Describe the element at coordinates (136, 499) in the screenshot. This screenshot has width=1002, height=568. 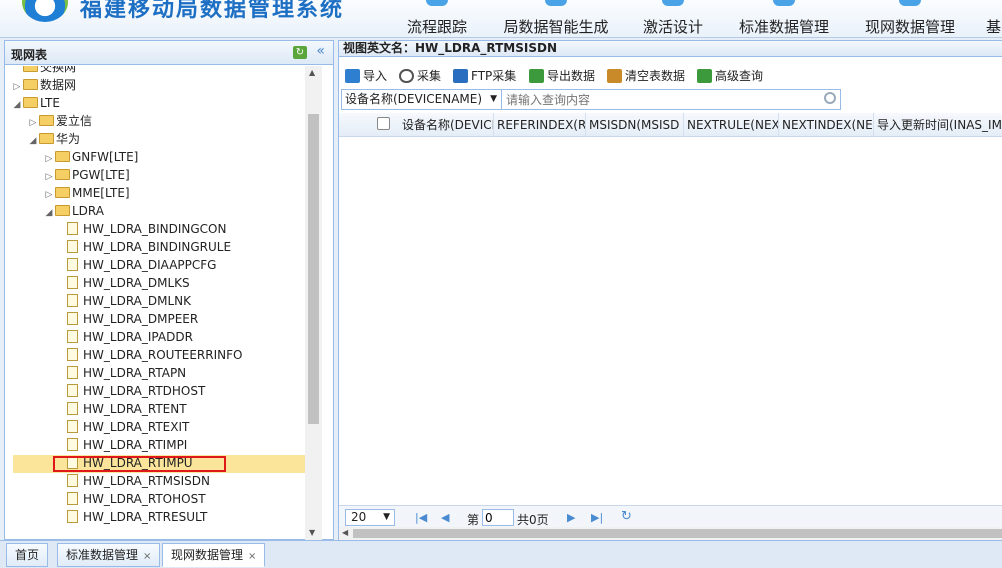
I see `tree-file-node: HW_LDRA_RTOHOST` at that location.